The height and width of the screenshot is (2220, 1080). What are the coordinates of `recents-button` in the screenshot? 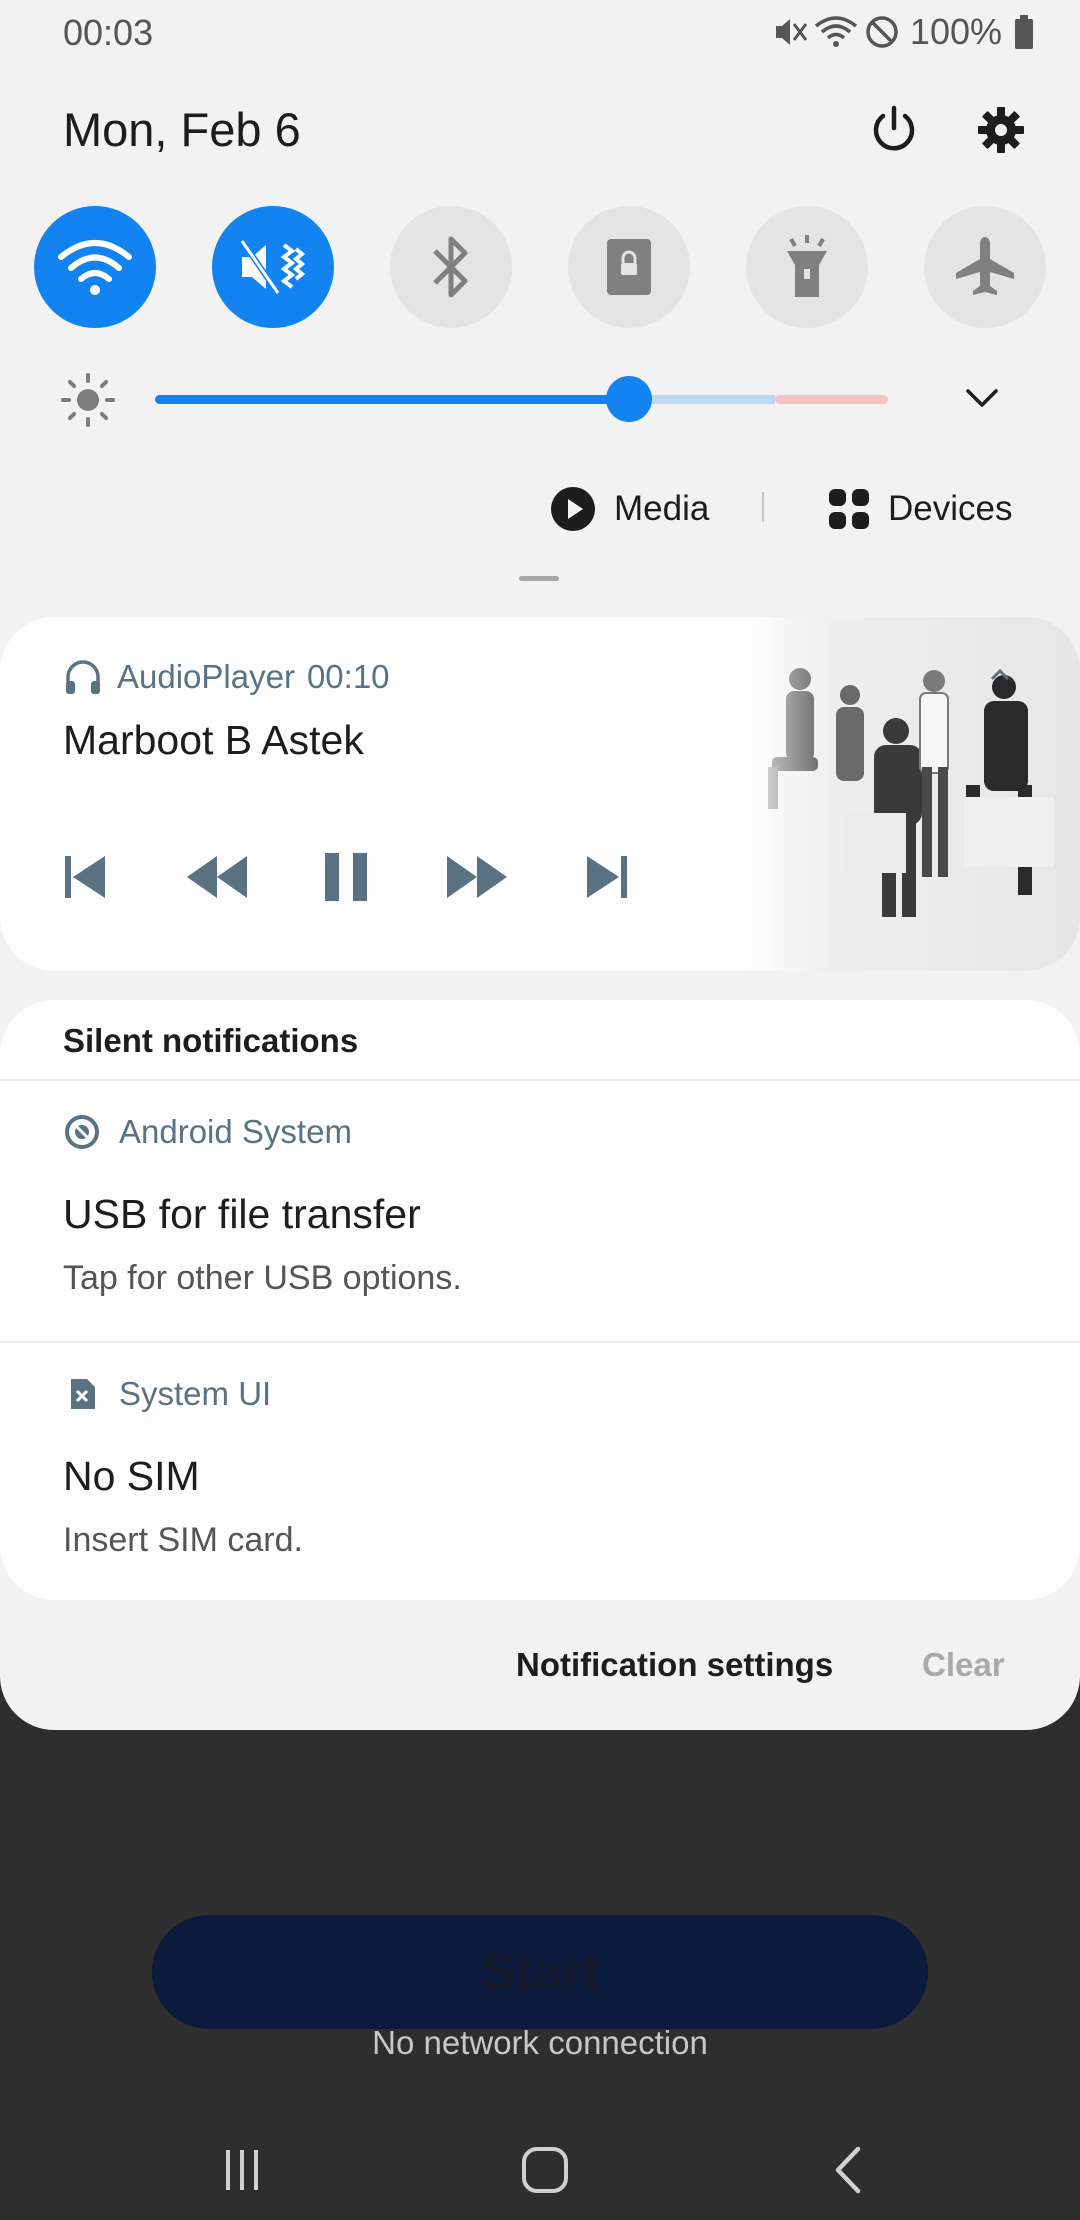 It's located at (242, 2170).